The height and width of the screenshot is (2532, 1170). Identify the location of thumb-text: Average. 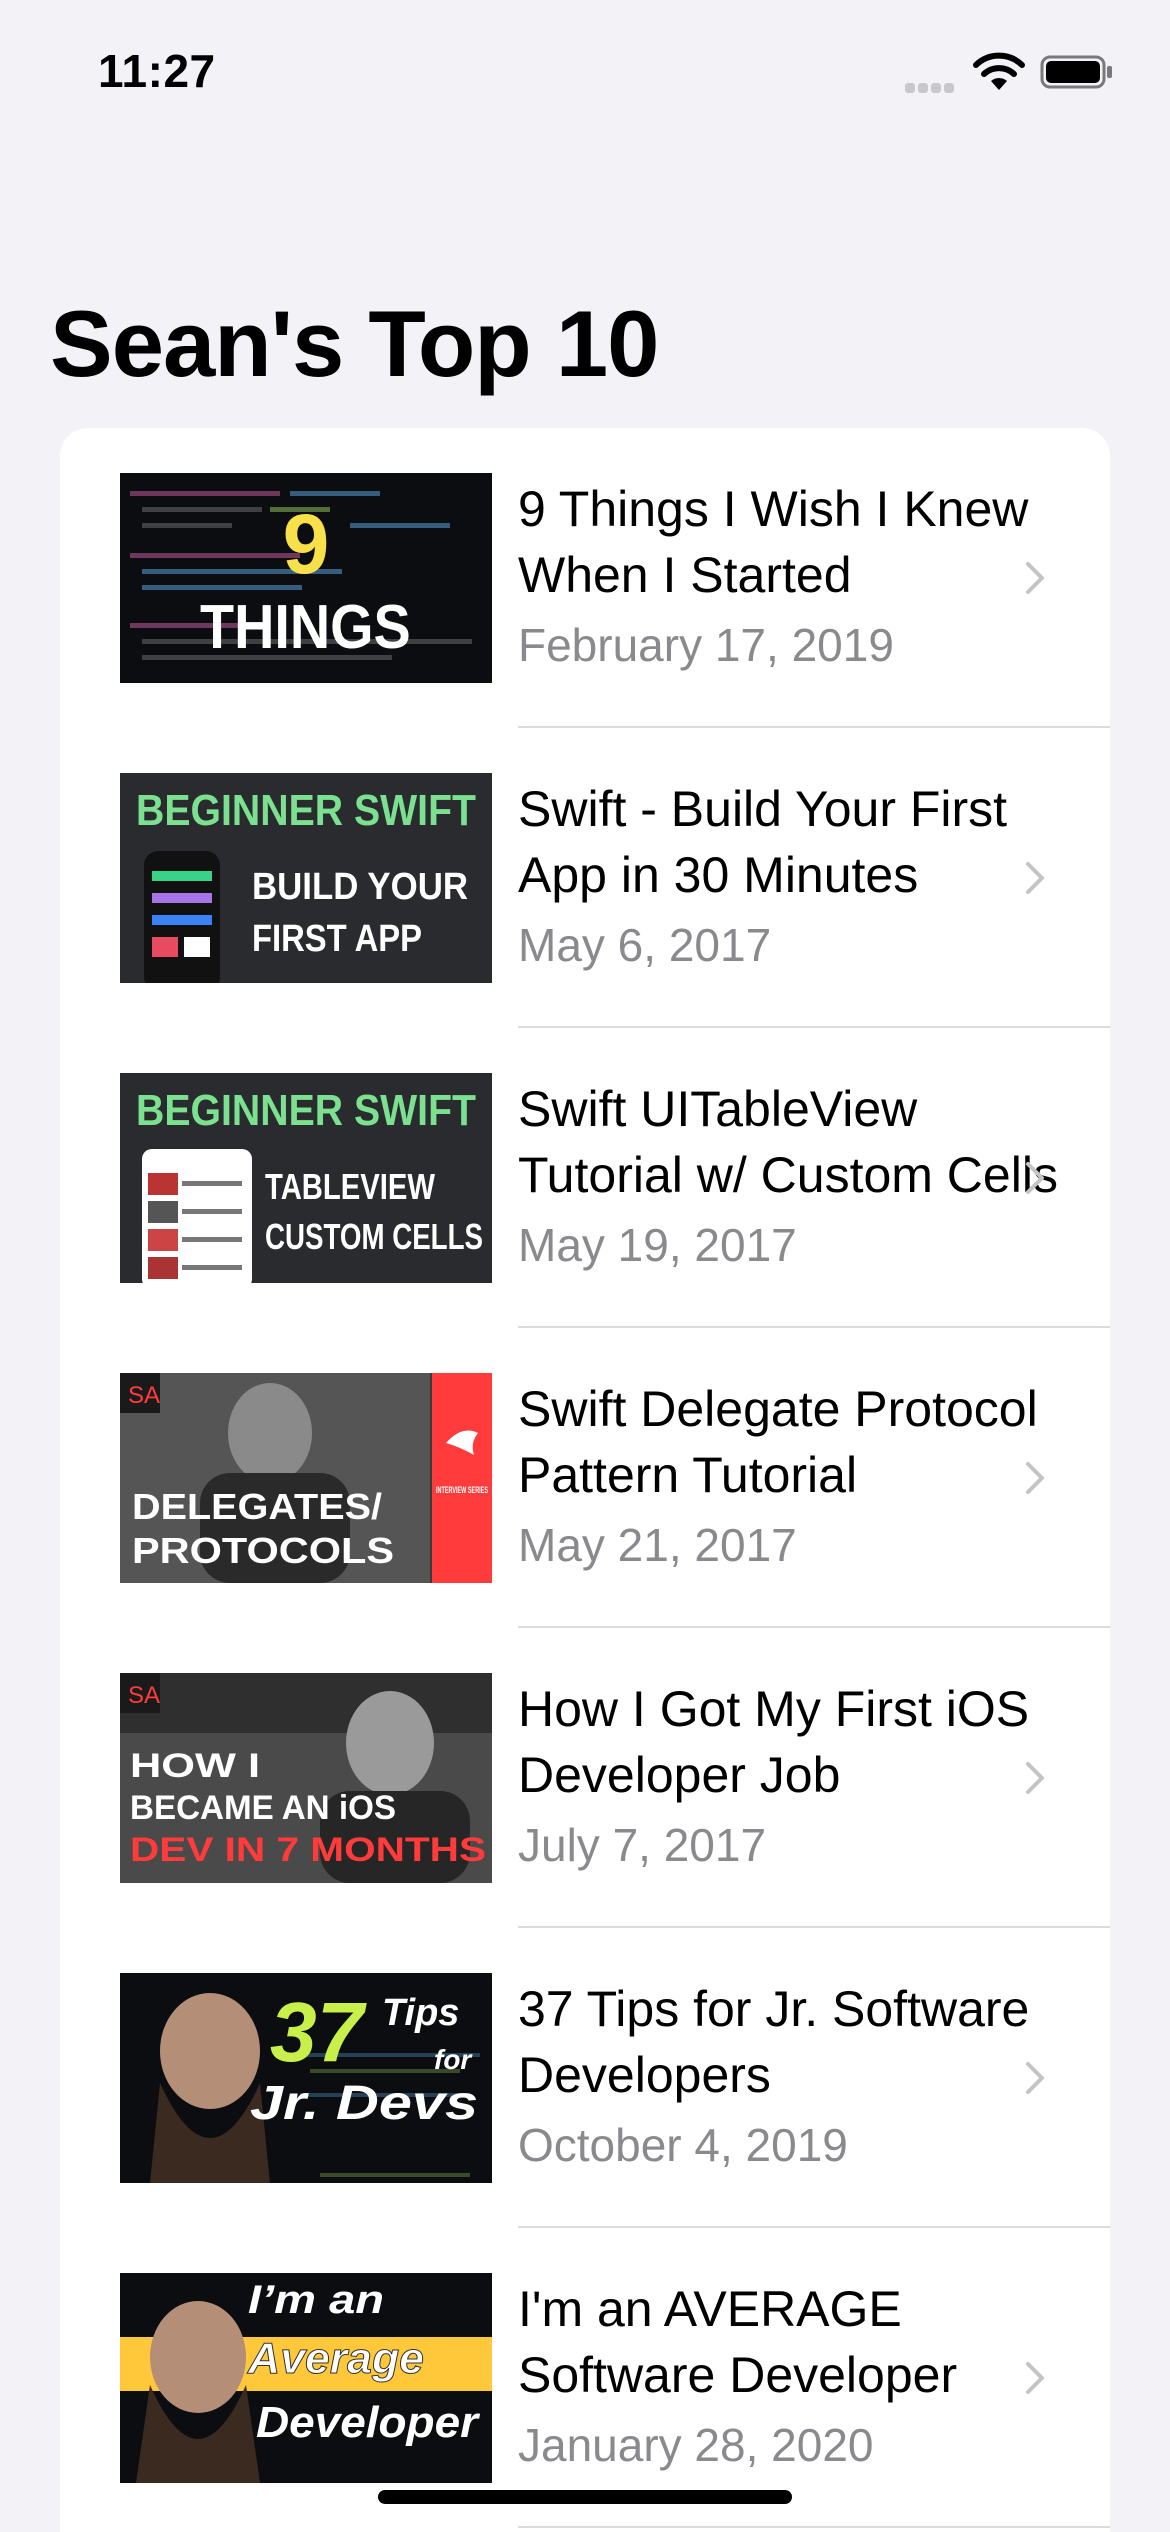
(335, 2358).